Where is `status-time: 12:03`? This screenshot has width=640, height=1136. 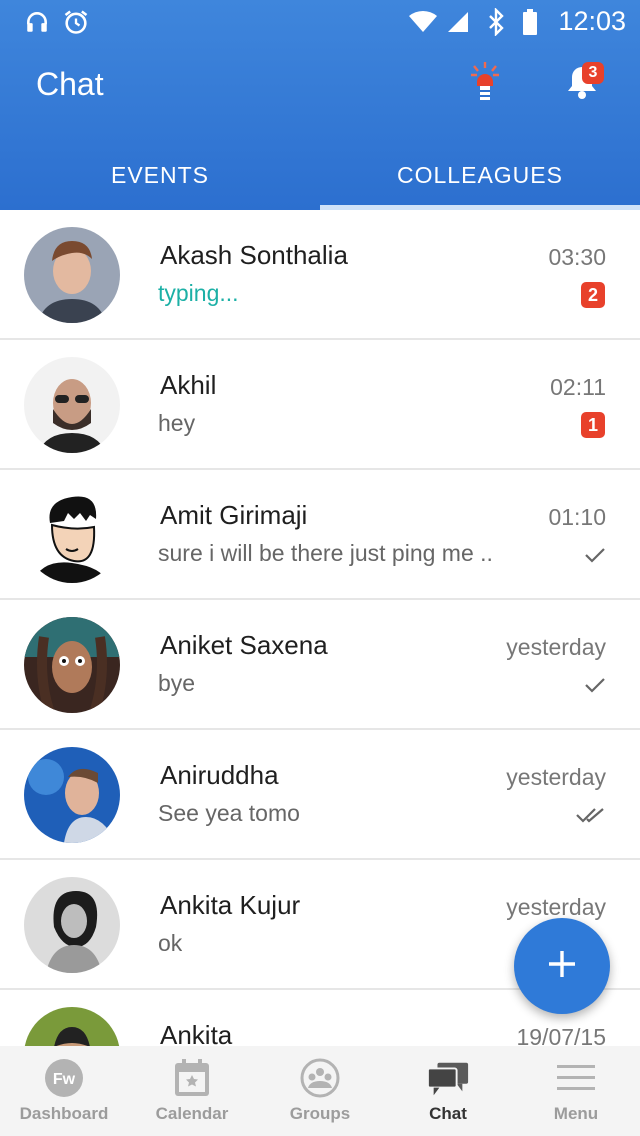
status-time: 12:03 is located at coordinates (592, 21).